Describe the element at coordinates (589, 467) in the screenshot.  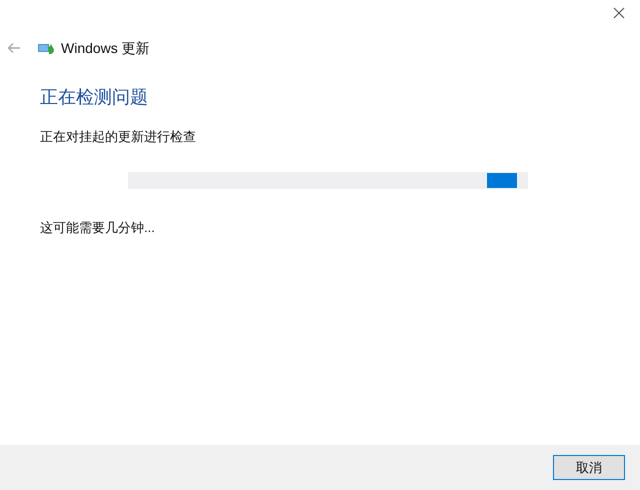
I see `cancel-button: 取消` at that location.